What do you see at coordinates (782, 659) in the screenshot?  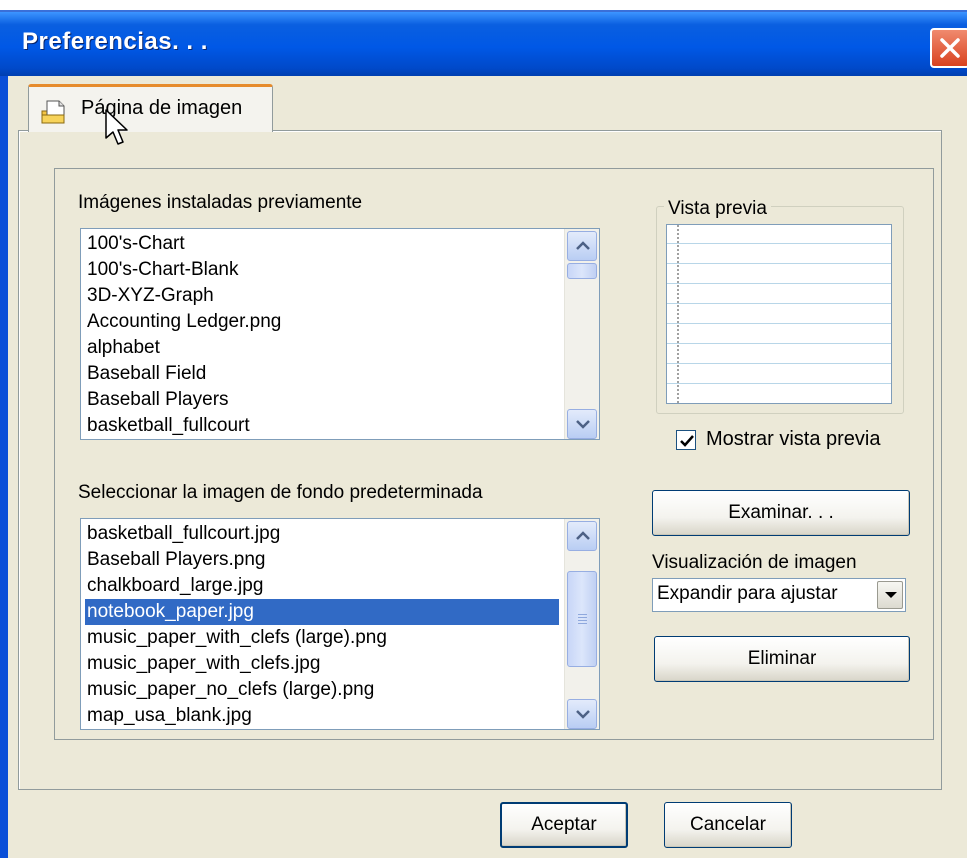 I see `remove-button: Eliminar` at bounding box center [782, 659].